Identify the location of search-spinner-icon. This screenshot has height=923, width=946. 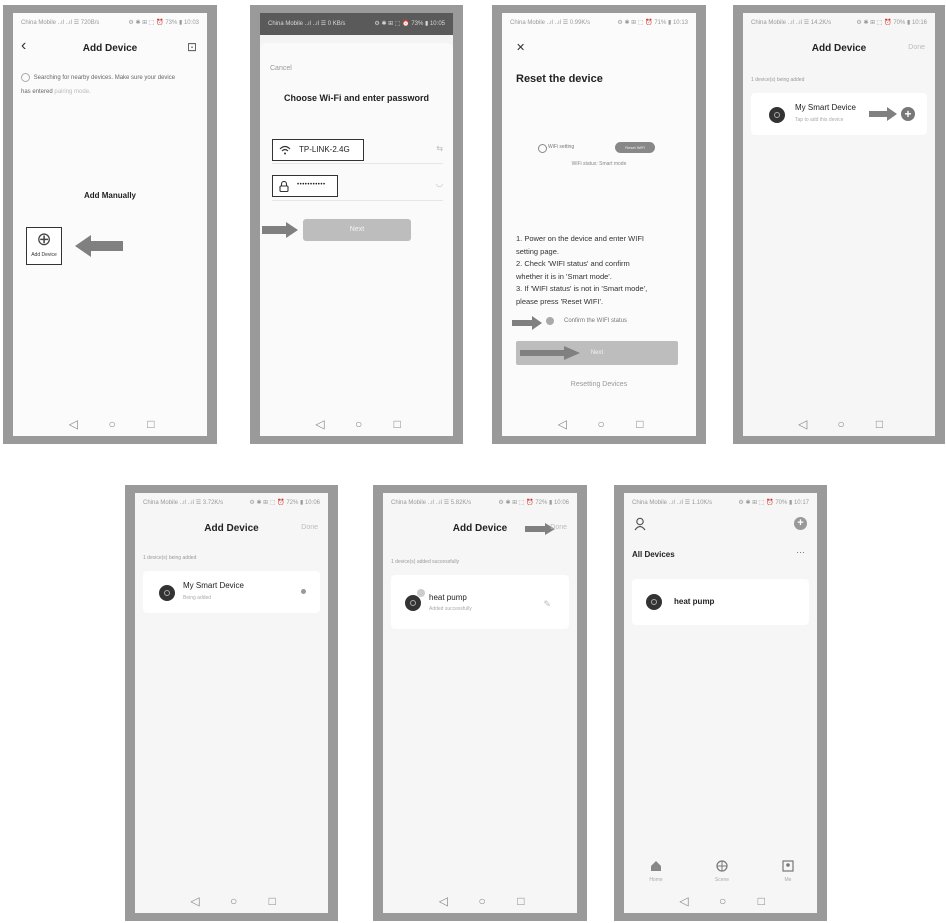
(25, 77).